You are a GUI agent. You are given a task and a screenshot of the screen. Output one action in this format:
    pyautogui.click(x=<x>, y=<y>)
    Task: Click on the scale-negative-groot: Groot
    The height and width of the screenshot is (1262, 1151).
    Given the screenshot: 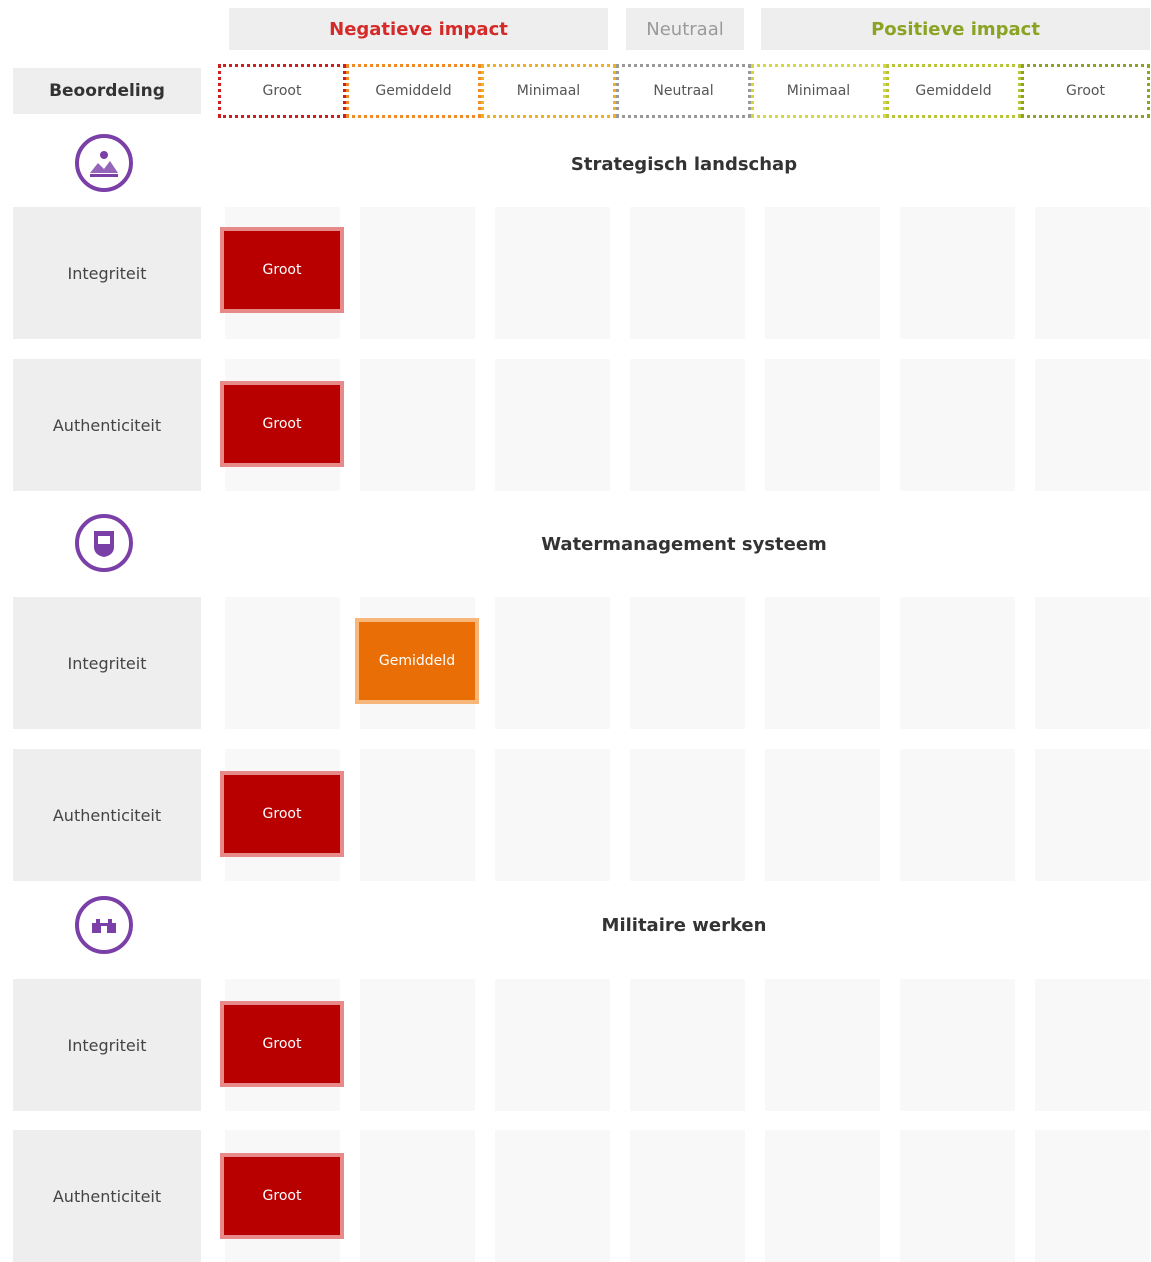 What is the action you would take?
    pyautogui.click(x=282, y=91)
    